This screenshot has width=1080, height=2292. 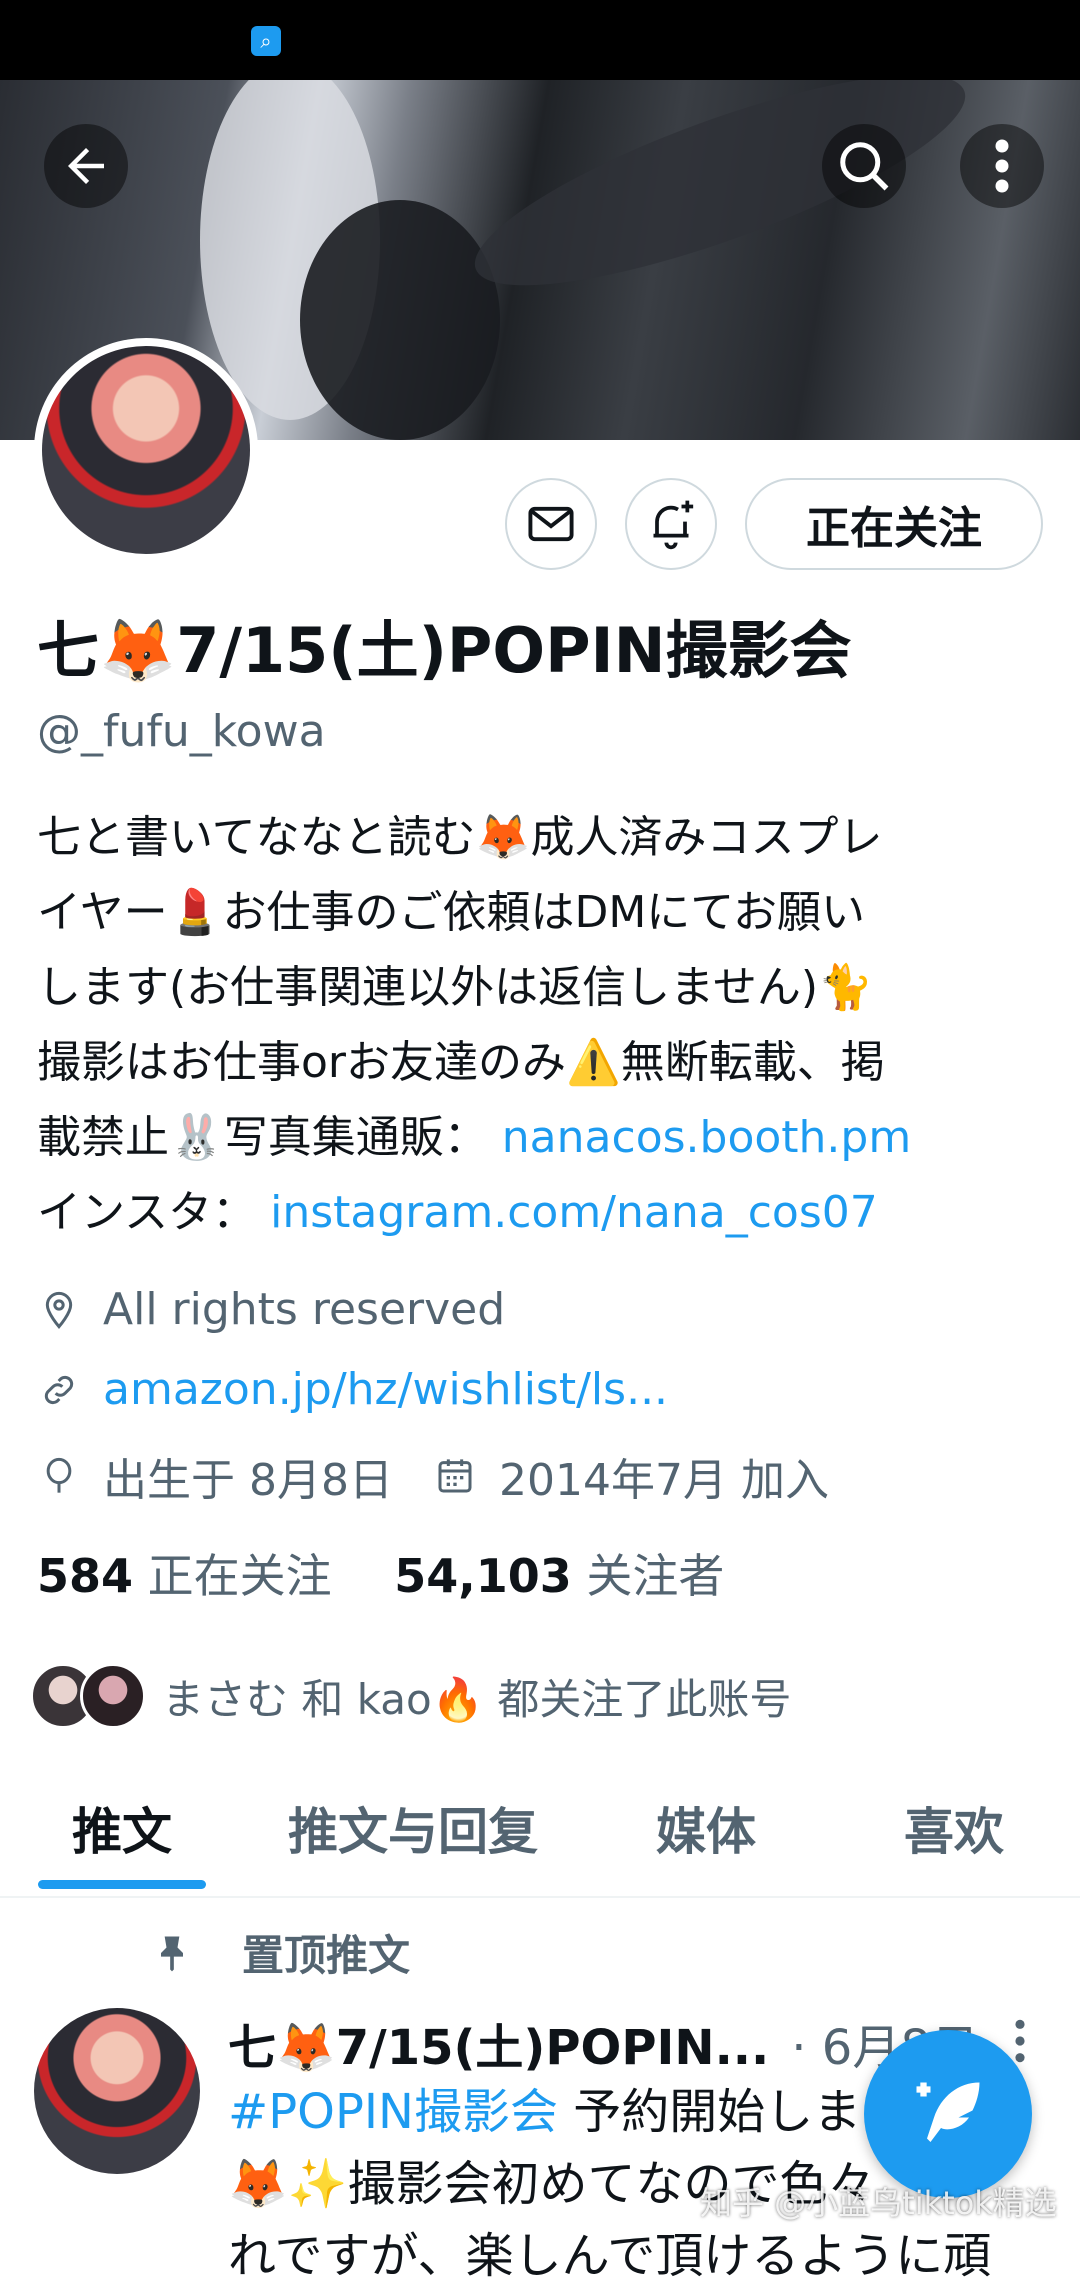 I want to click on following-button: 正在关注, so click(x=894, y=524).